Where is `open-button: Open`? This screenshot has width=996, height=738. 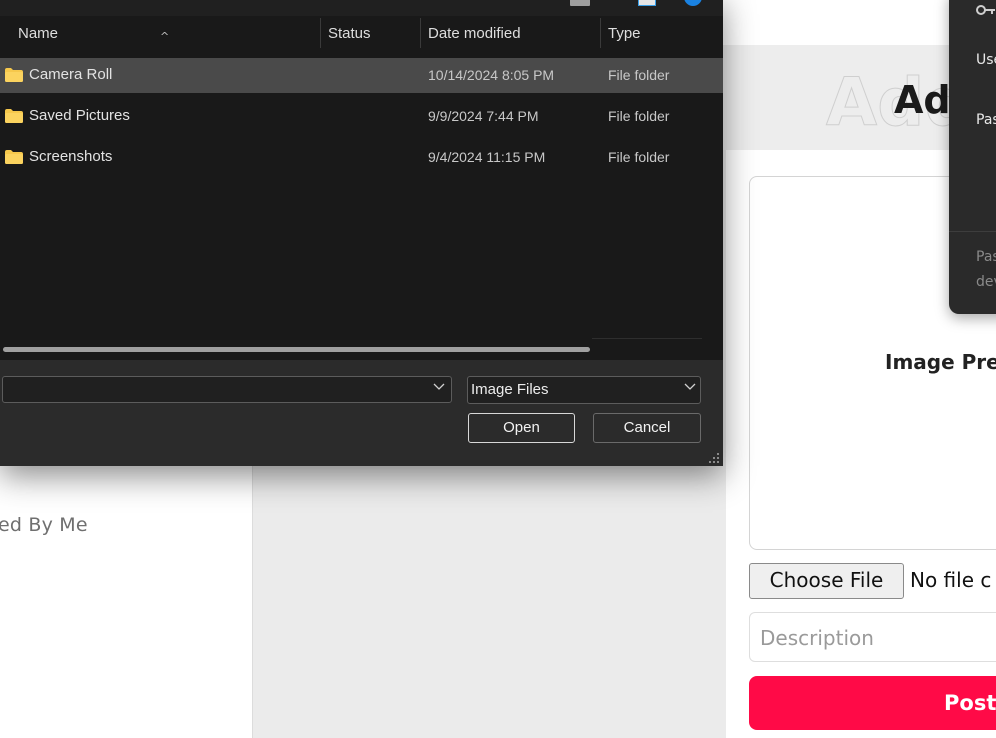 open-button: Open is located at coordinates (521, 428).